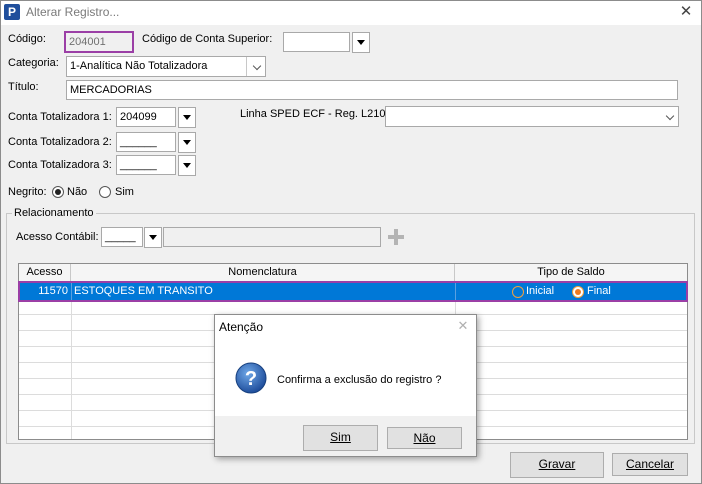 Image resolution: width=702 pixels, height=484 pixels. I want to click on dialog-title: Atenção, so click(241, 327).